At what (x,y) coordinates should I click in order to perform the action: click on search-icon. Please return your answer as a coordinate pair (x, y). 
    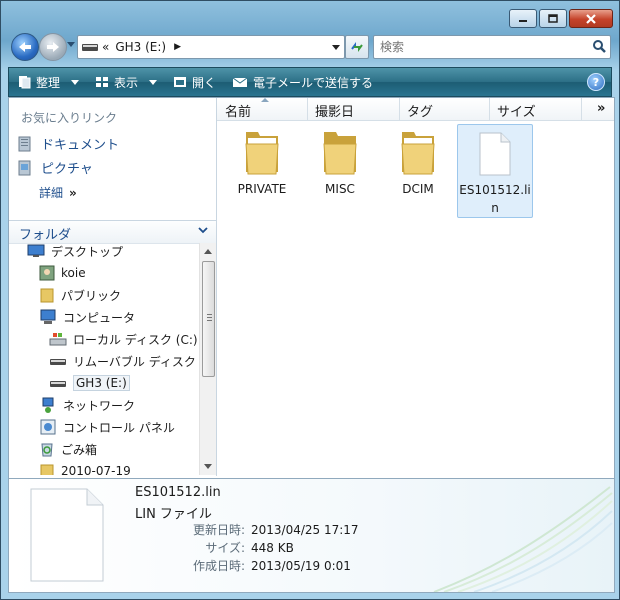
    Looking at the image, I should click on (599, 46).